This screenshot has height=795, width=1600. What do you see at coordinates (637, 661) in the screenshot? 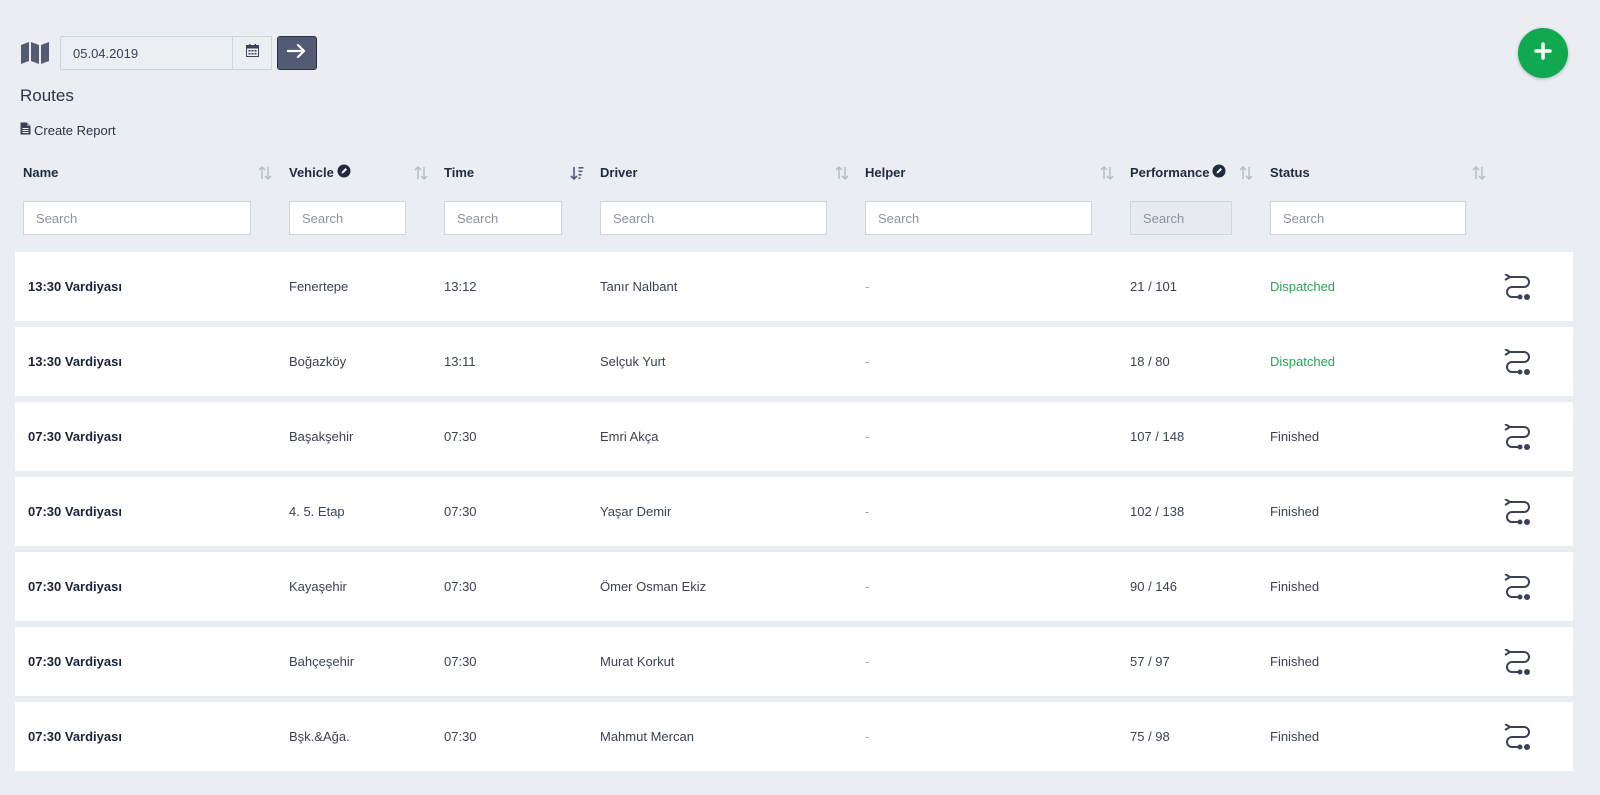
I see `cell-driver: Murat Korkut` at bounding box center [637, 661].